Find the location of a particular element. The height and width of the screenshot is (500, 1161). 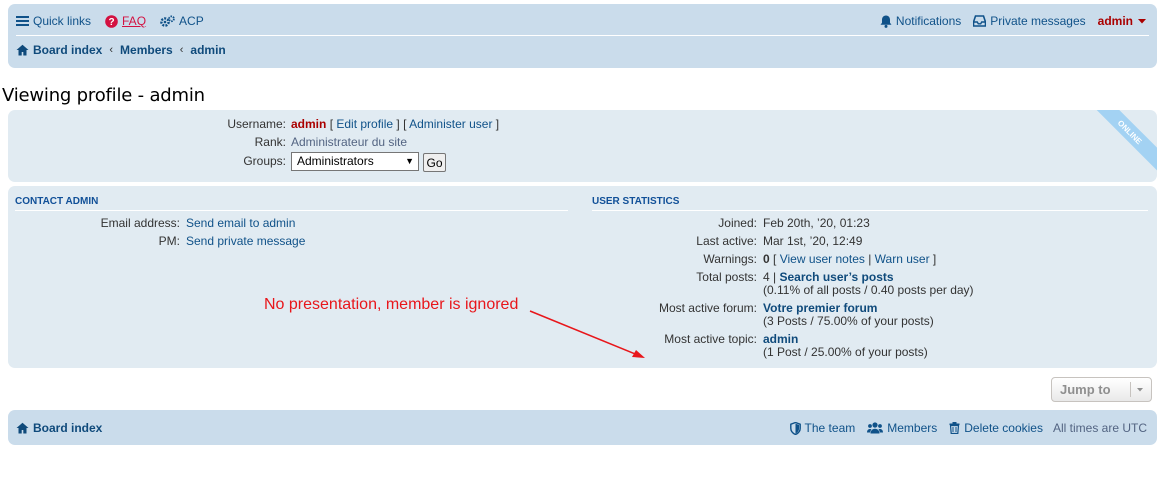

edit-profile-link: Edit profile is located at coordinates (364, 124).